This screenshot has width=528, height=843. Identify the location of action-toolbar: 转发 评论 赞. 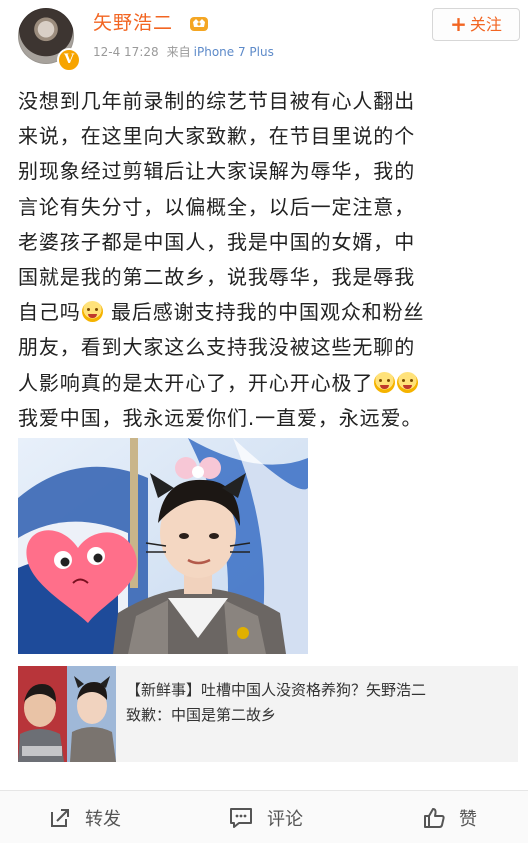
(264, 816).